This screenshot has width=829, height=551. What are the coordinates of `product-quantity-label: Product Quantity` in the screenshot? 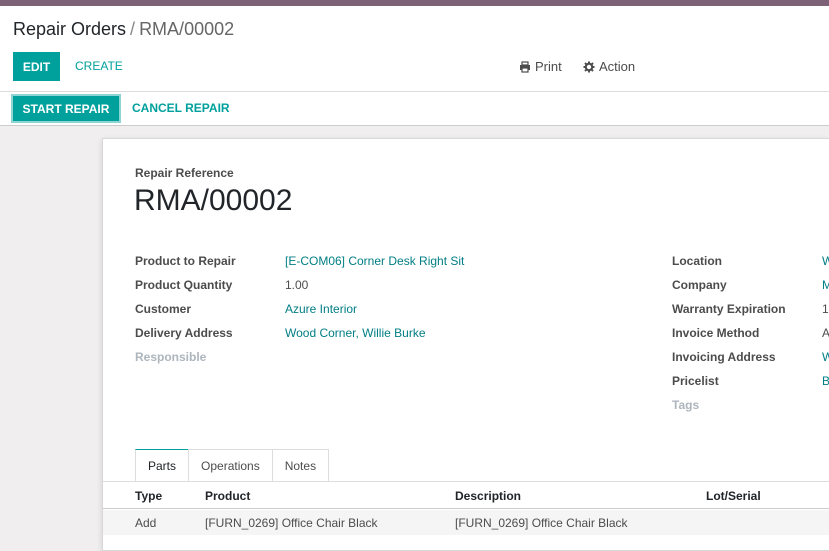 It's located at (184, 285).